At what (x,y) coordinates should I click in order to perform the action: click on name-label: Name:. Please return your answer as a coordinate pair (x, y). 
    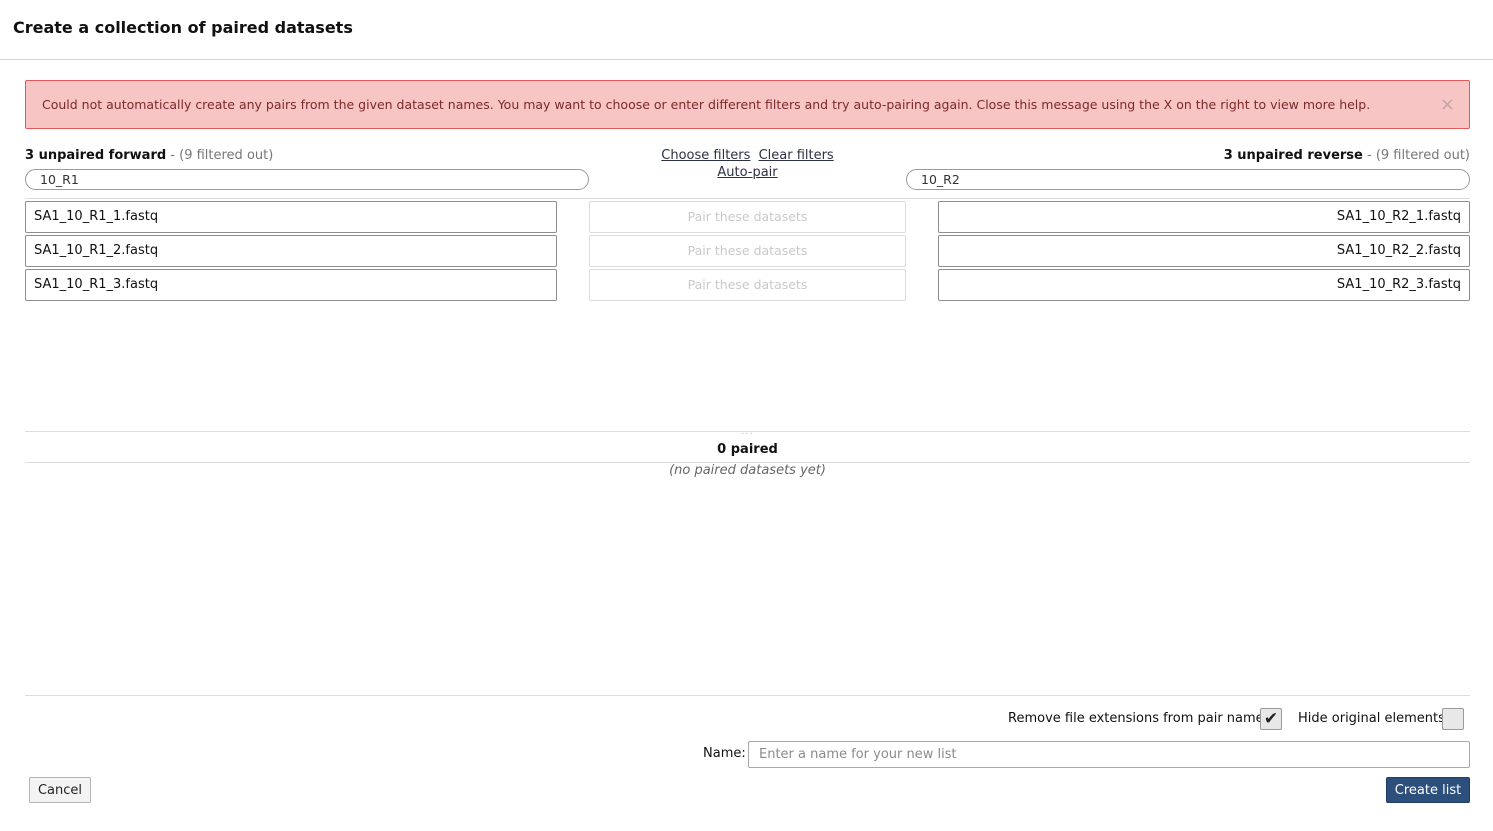
    Looking at the image, I should click on (724, 753).